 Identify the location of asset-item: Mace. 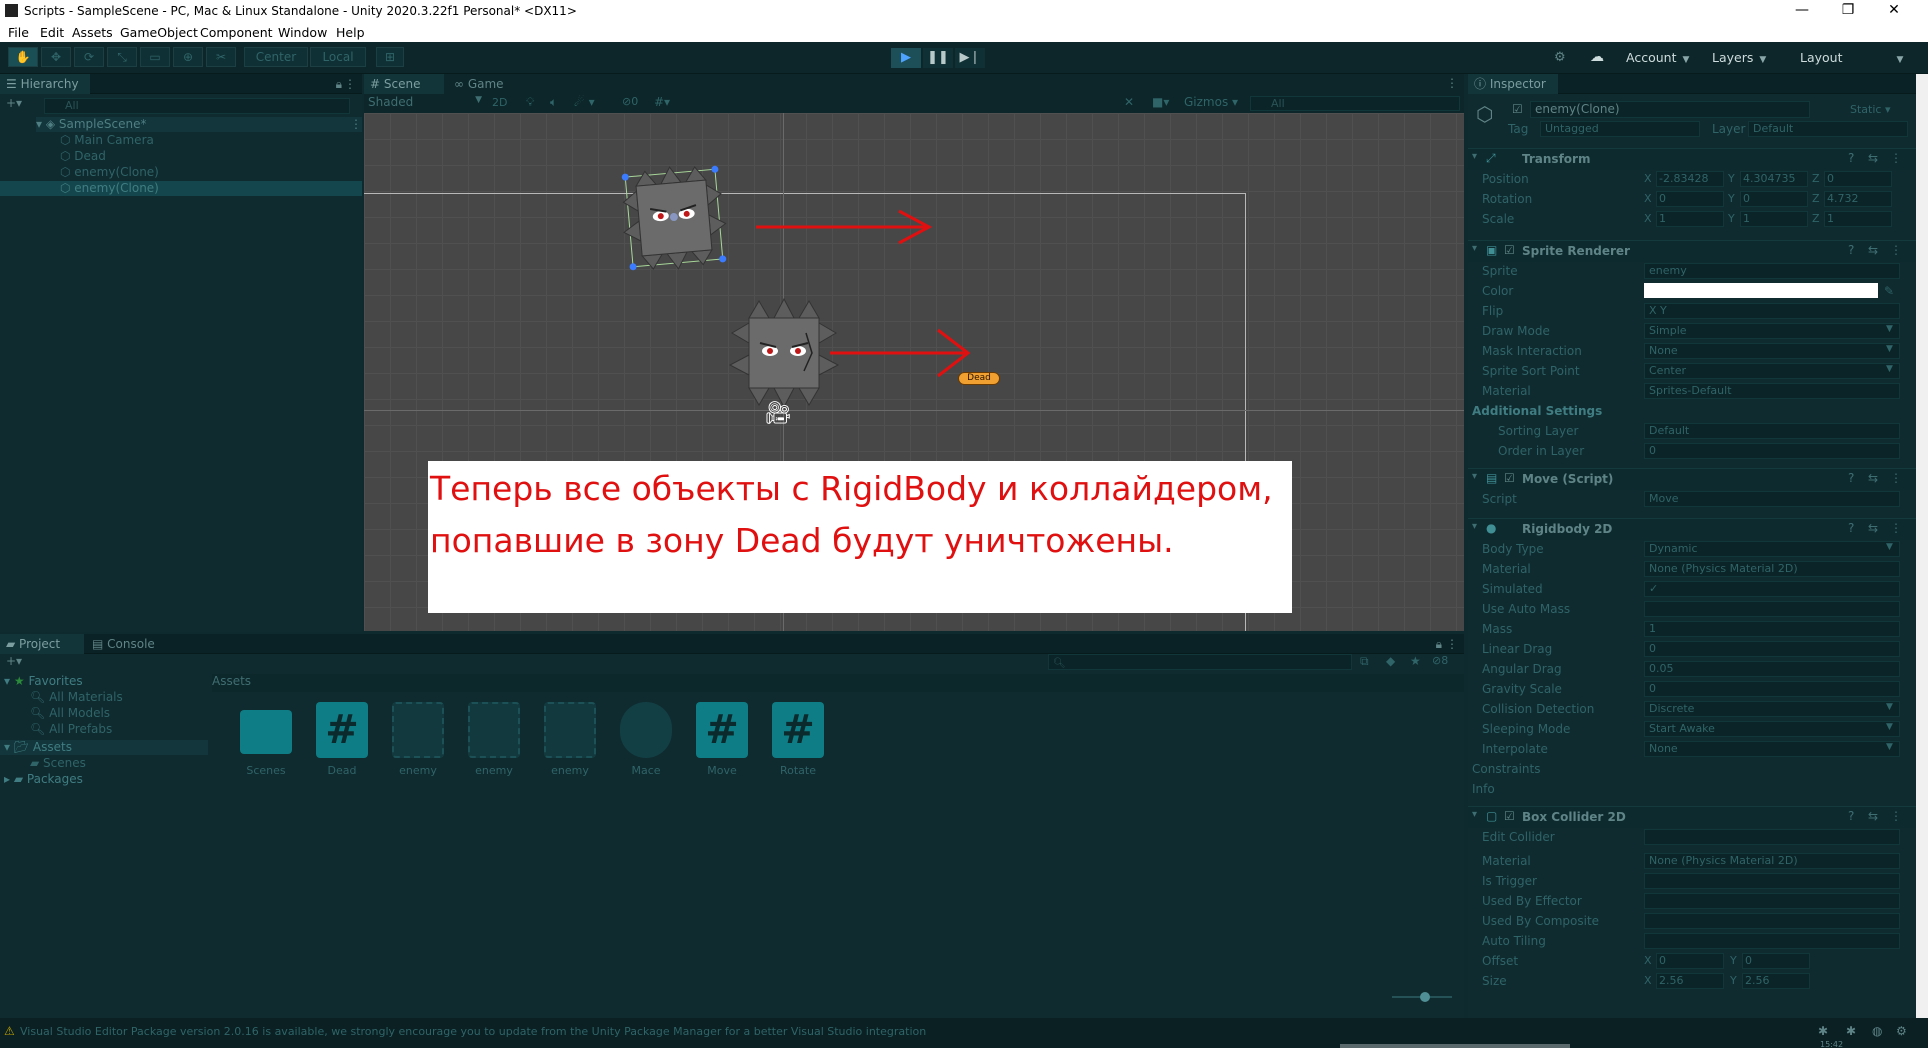
(646, 743).